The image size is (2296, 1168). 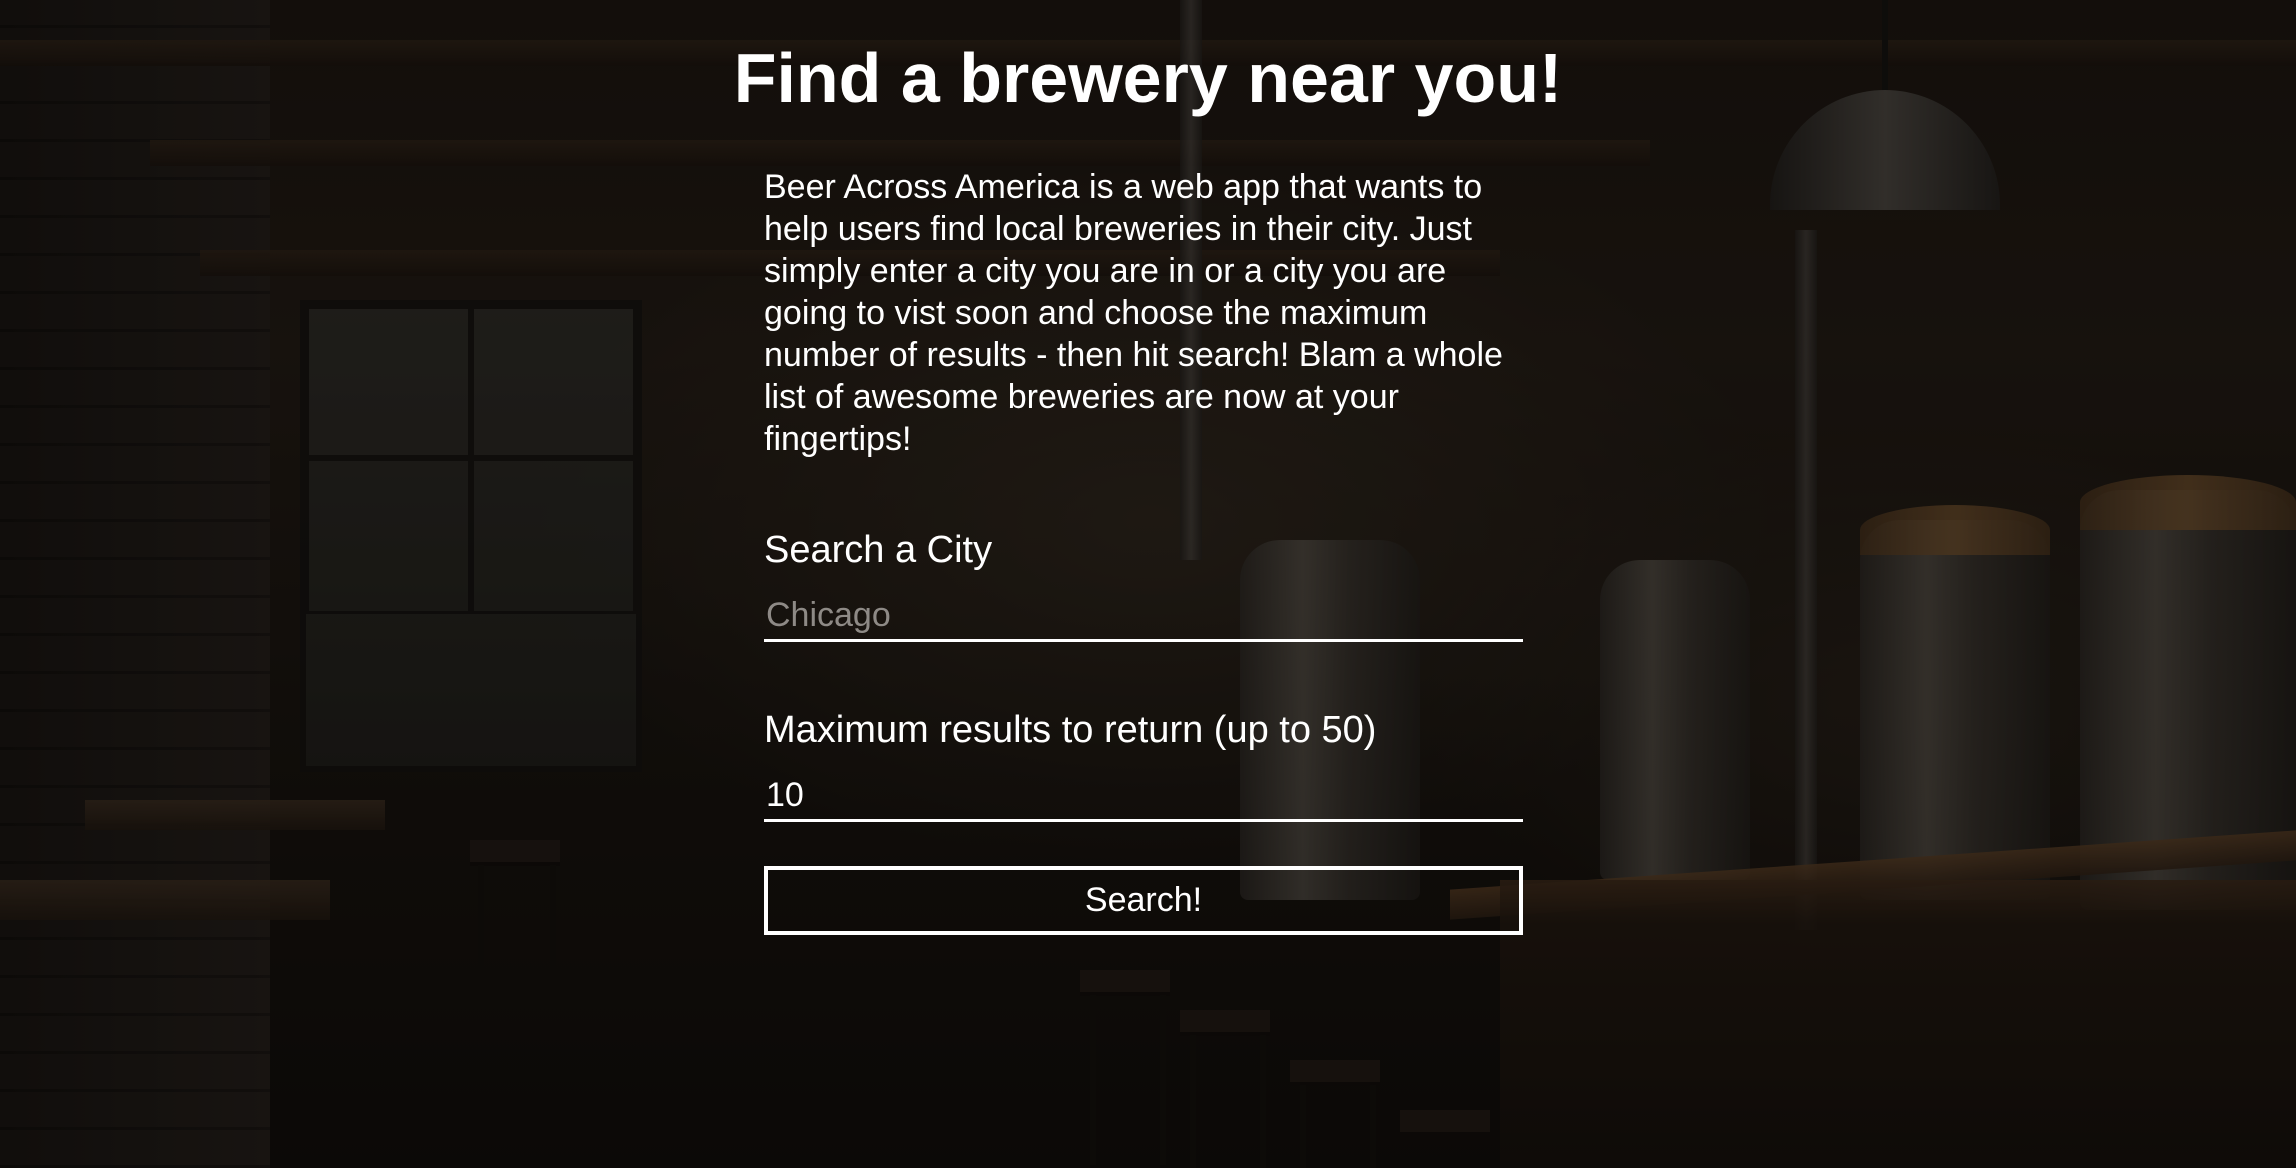 What do you see at coordinates (878, 550) in the screenshot?
I see `city-label: Search a City` at bounding box center [878, 550].